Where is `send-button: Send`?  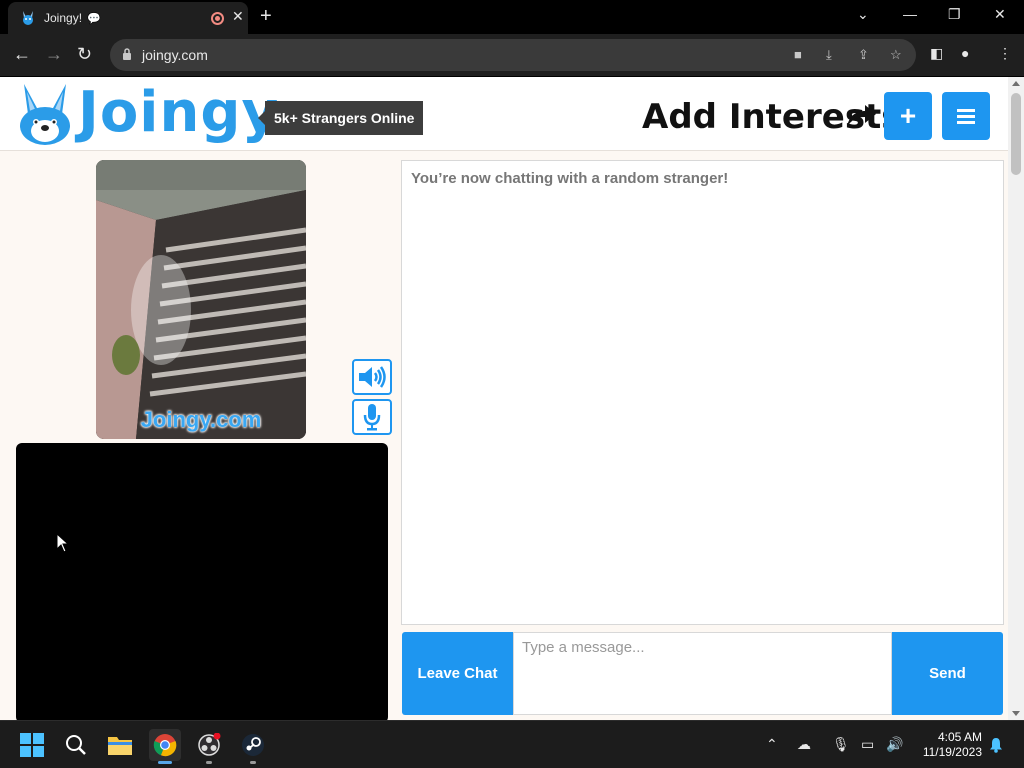 send-button: Send is located at coordinates (947, 673).